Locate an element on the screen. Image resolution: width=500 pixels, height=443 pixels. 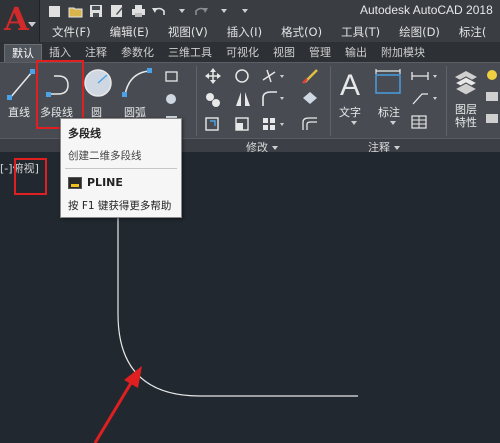
copy-icon is located at coordinates (213, 100).